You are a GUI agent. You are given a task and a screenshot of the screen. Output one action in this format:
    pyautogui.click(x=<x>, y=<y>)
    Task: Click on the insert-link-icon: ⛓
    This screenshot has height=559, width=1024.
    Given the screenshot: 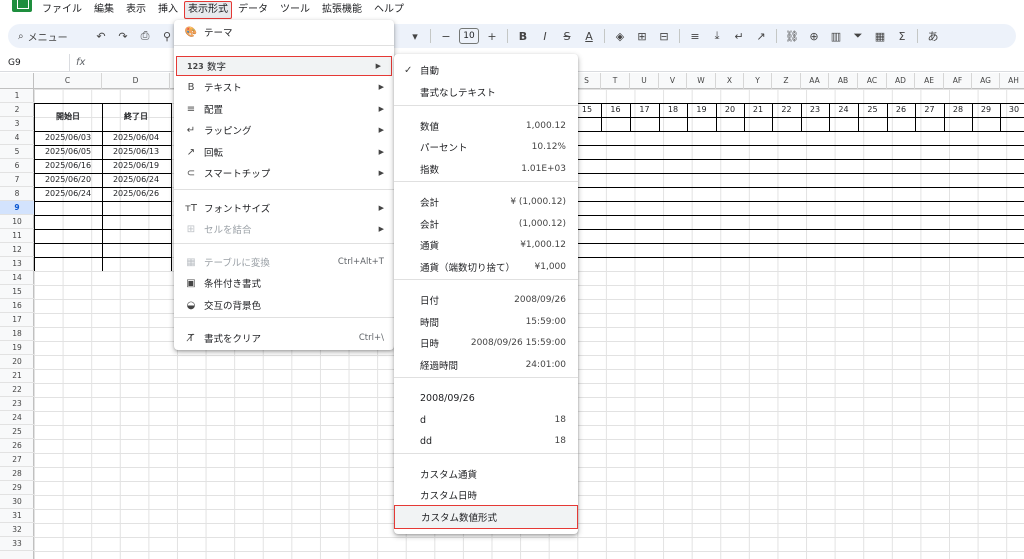 What is the action you would take?
    pyautogui.click(x=792, y=36)
    